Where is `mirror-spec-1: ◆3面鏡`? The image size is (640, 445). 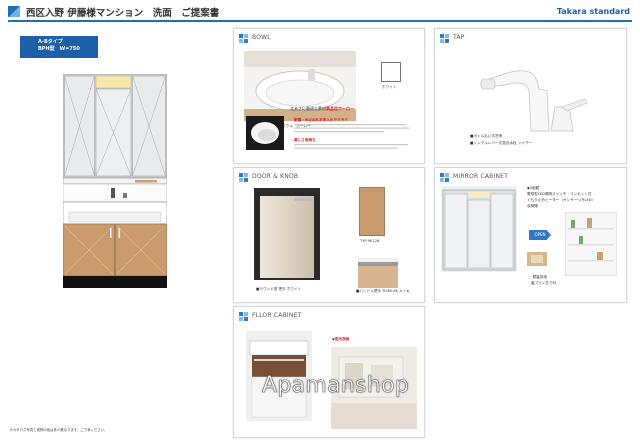 mirror-spec-1: ◆3面鏡 is located at coordinates (533, 188).